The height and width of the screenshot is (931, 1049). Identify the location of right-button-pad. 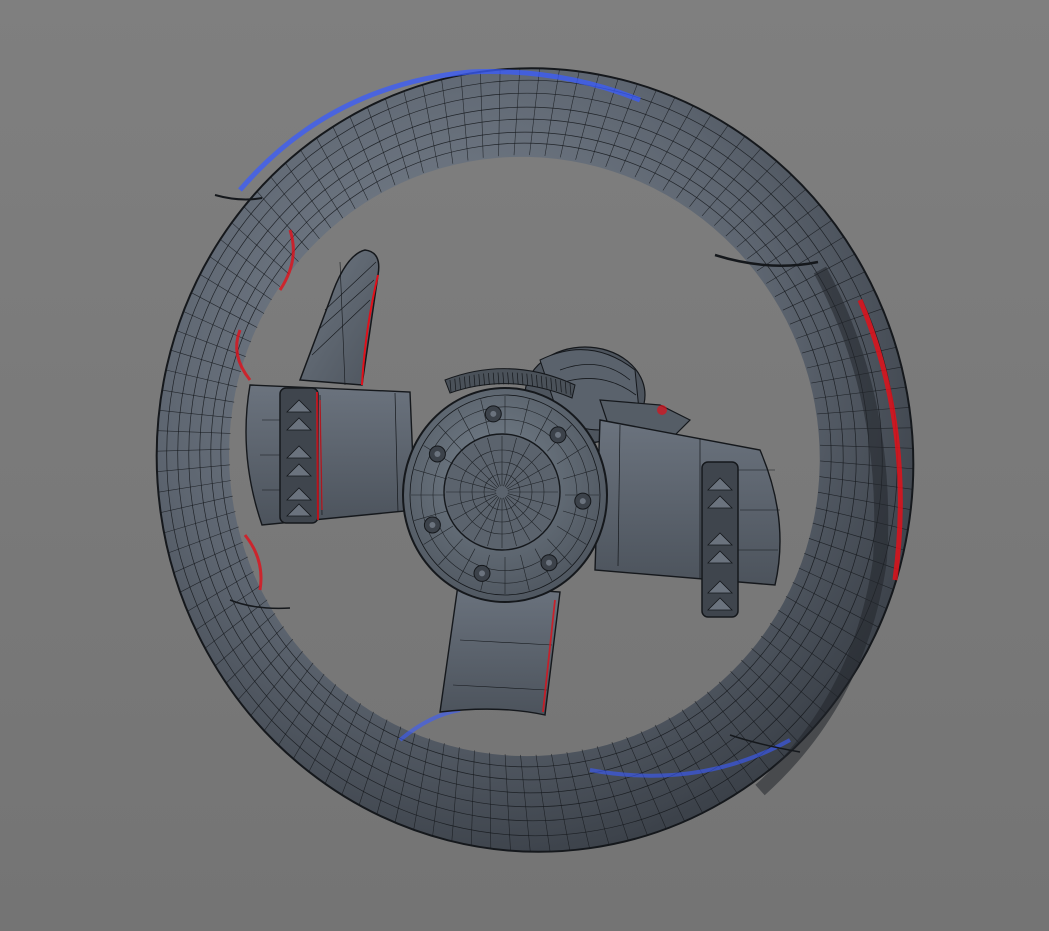
(720, 539).